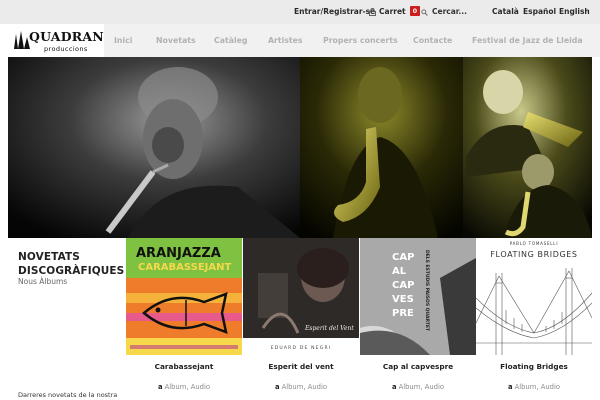  I want to click on nav-item-propers-concerts: Propers concerts, so click(360, 40).